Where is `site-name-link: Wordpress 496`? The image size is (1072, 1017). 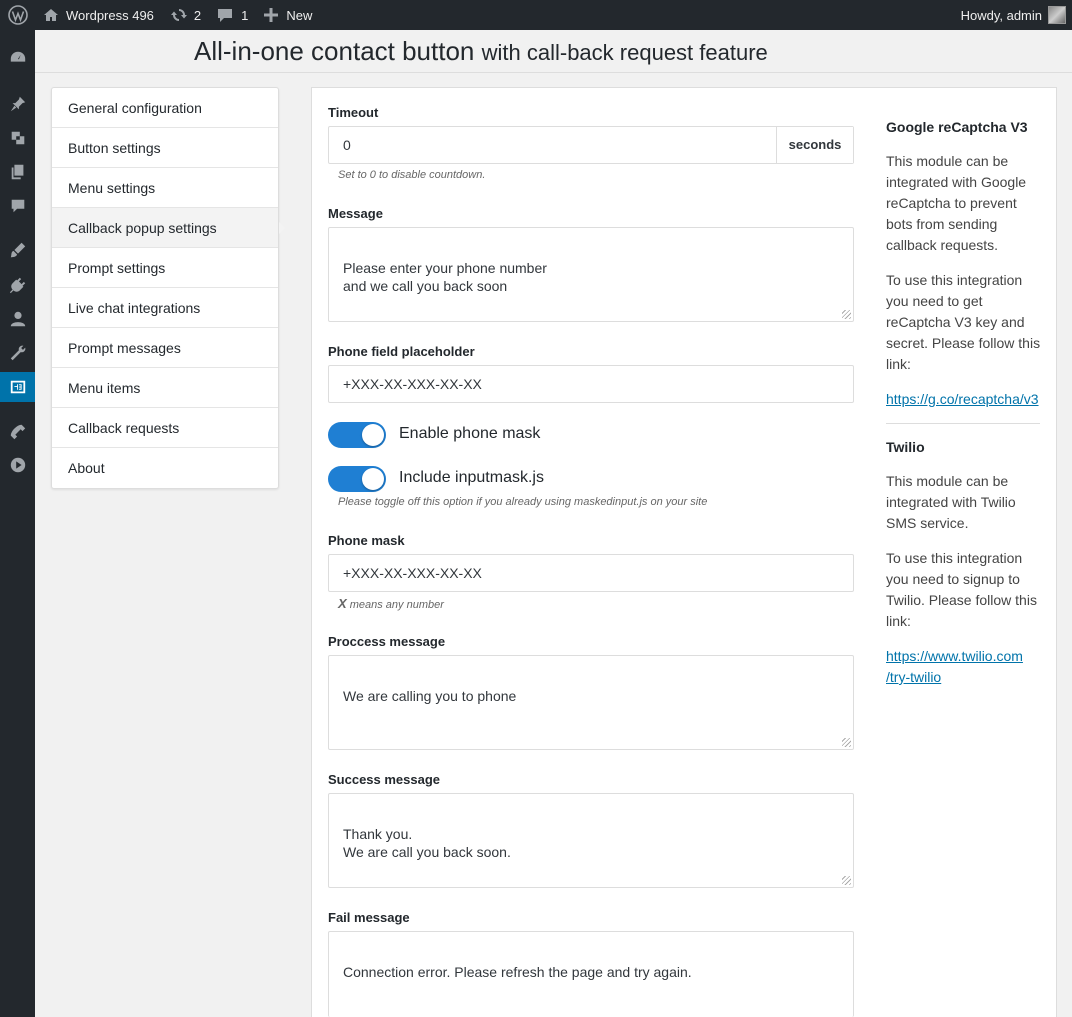
site-name-link: Wordpress 496 is located at coordinates (98, 15).